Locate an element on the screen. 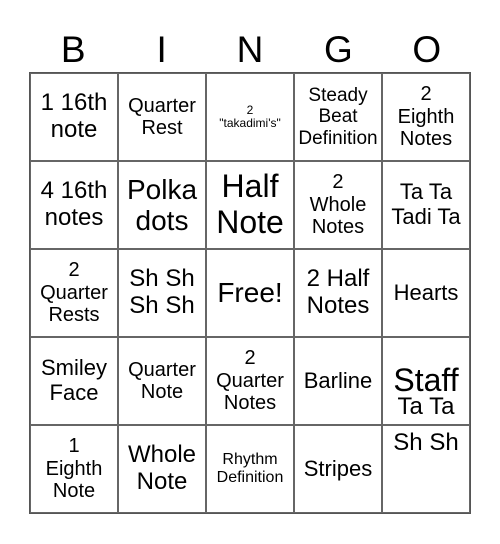 The height and width of the screenshot is (544, 500). header-letter-b: B is located at coordinates (73, 49).